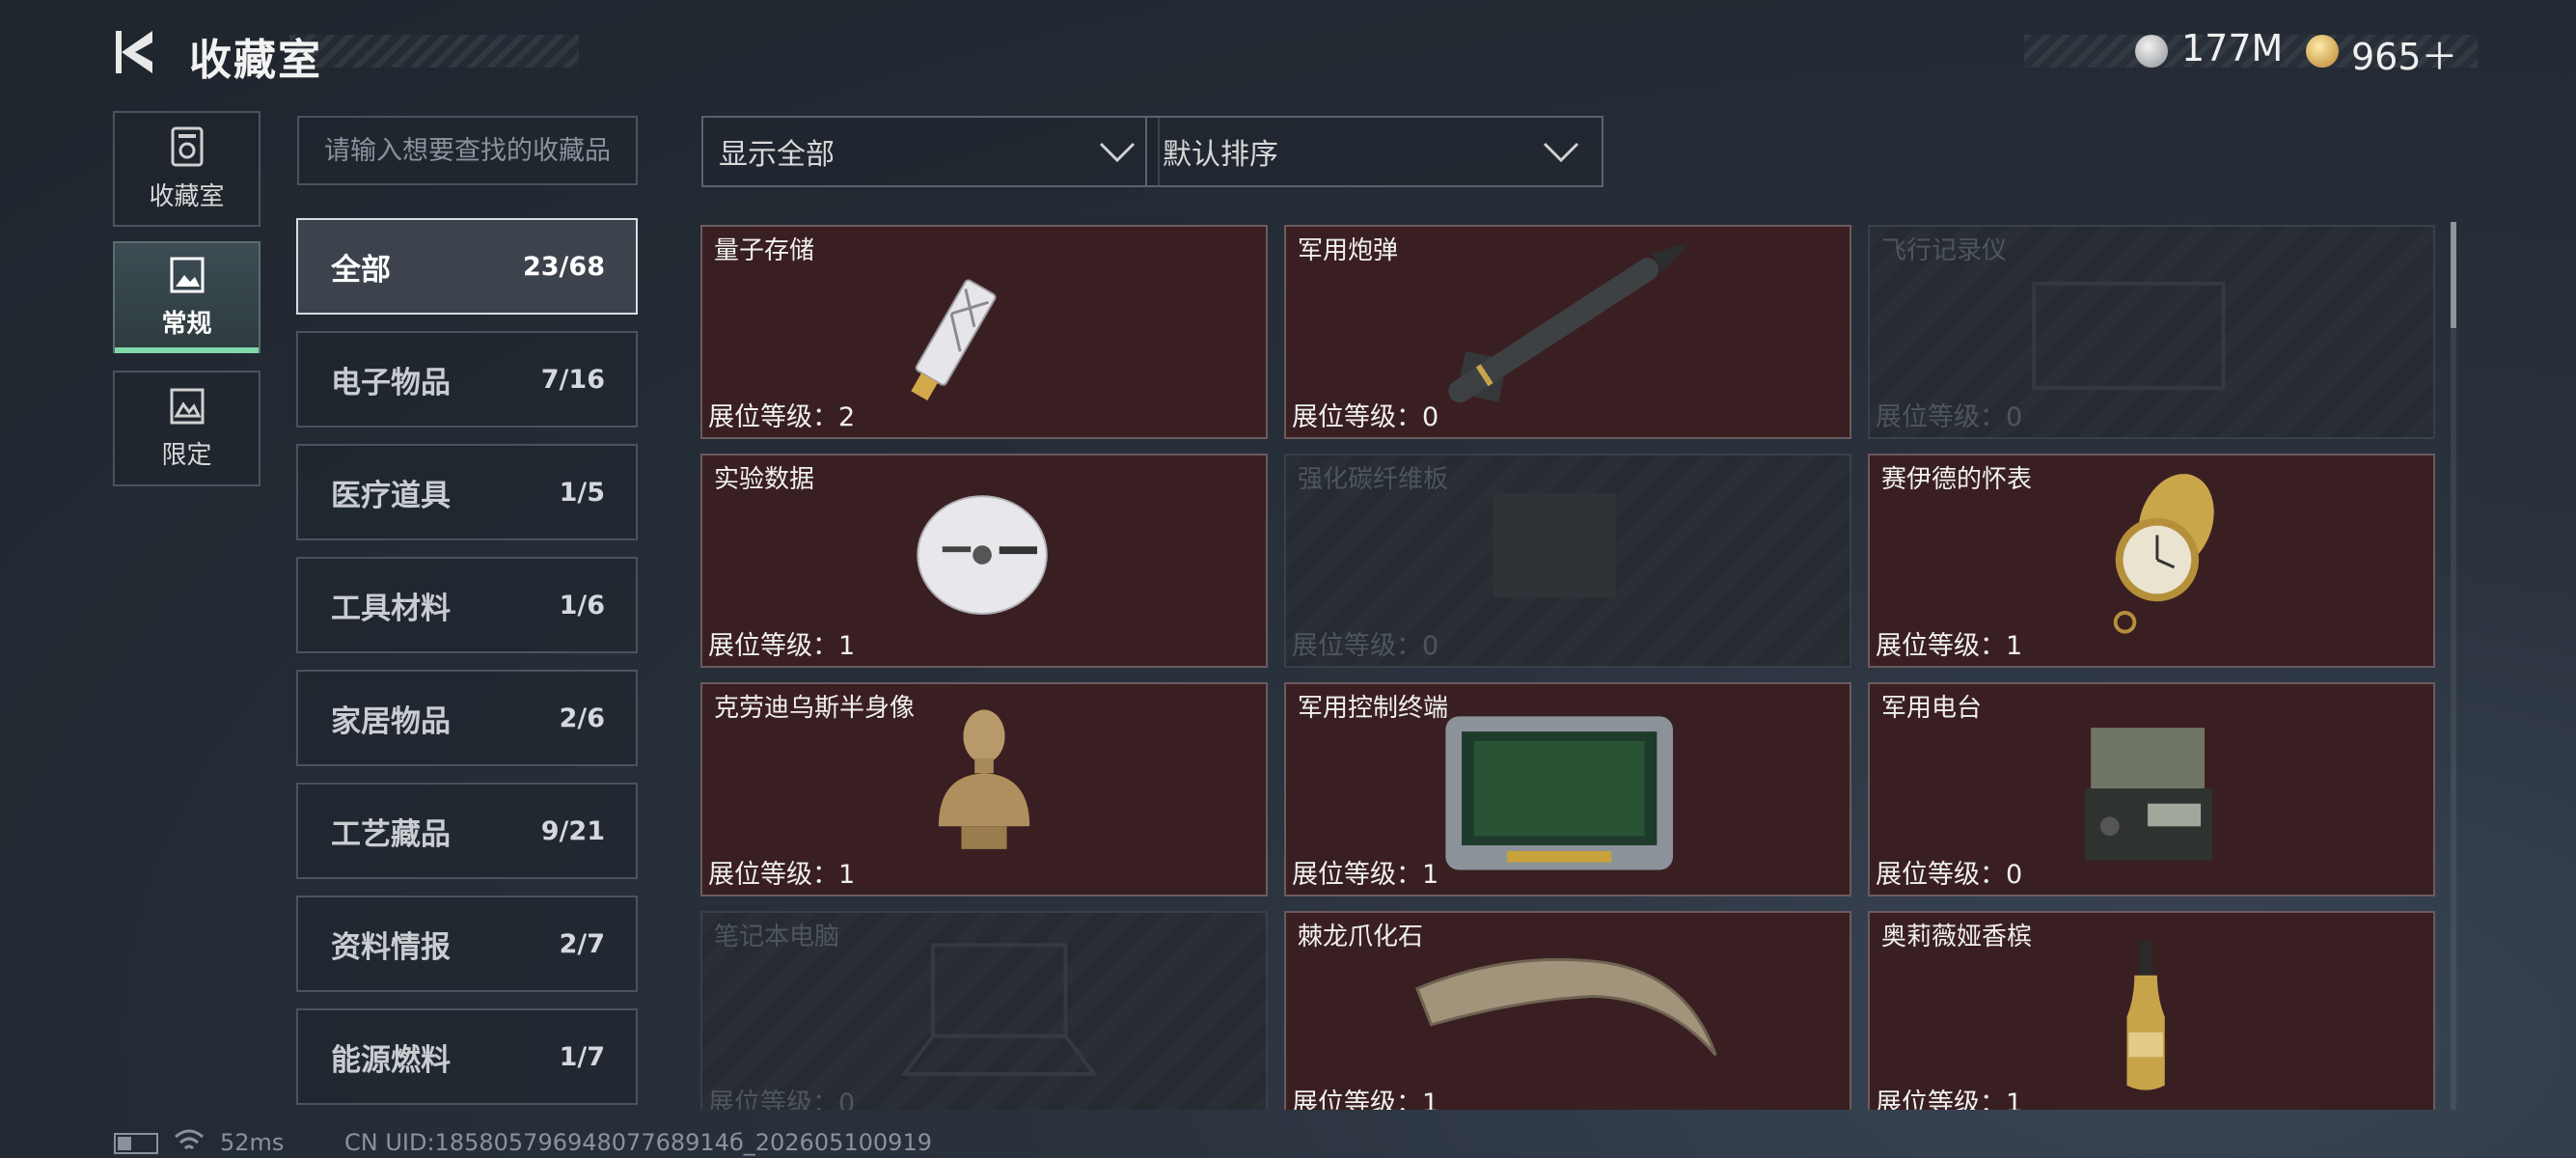  Describe the element at coordinates (1932, 708) in the screenshot. I see `item-name: 军用电台` at that location.